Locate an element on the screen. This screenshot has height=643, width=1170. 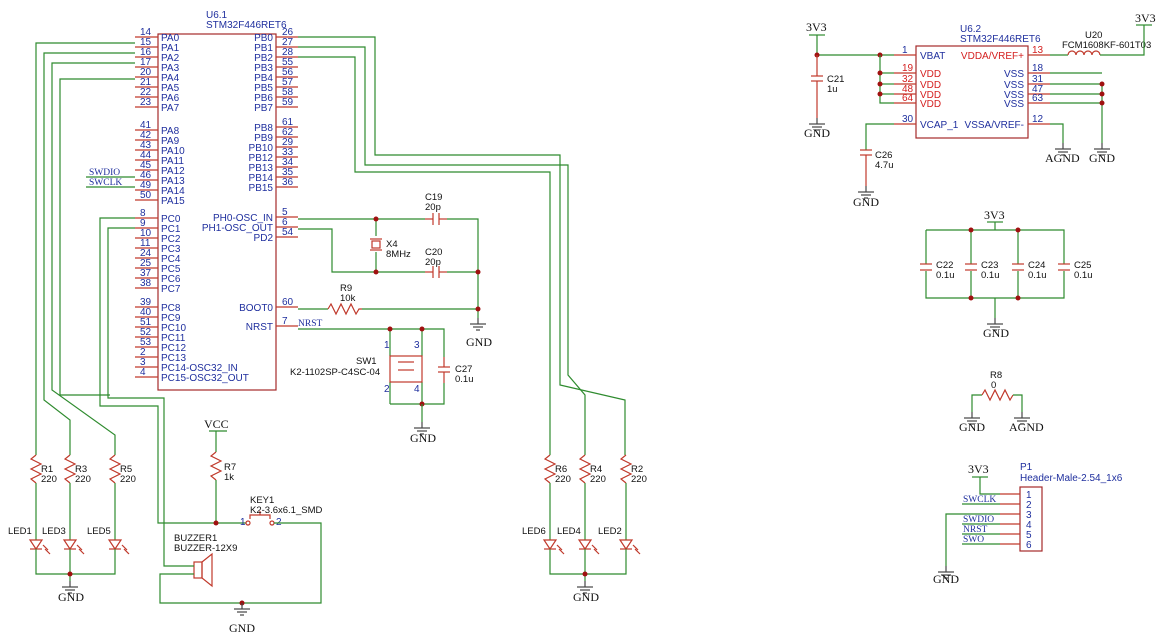
p1-pins: 123456 is located at coordinates (1016, 520).